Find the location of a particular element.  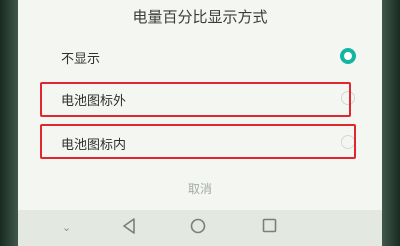

recent-apps-square-icon is located at coordinates (269, 228).